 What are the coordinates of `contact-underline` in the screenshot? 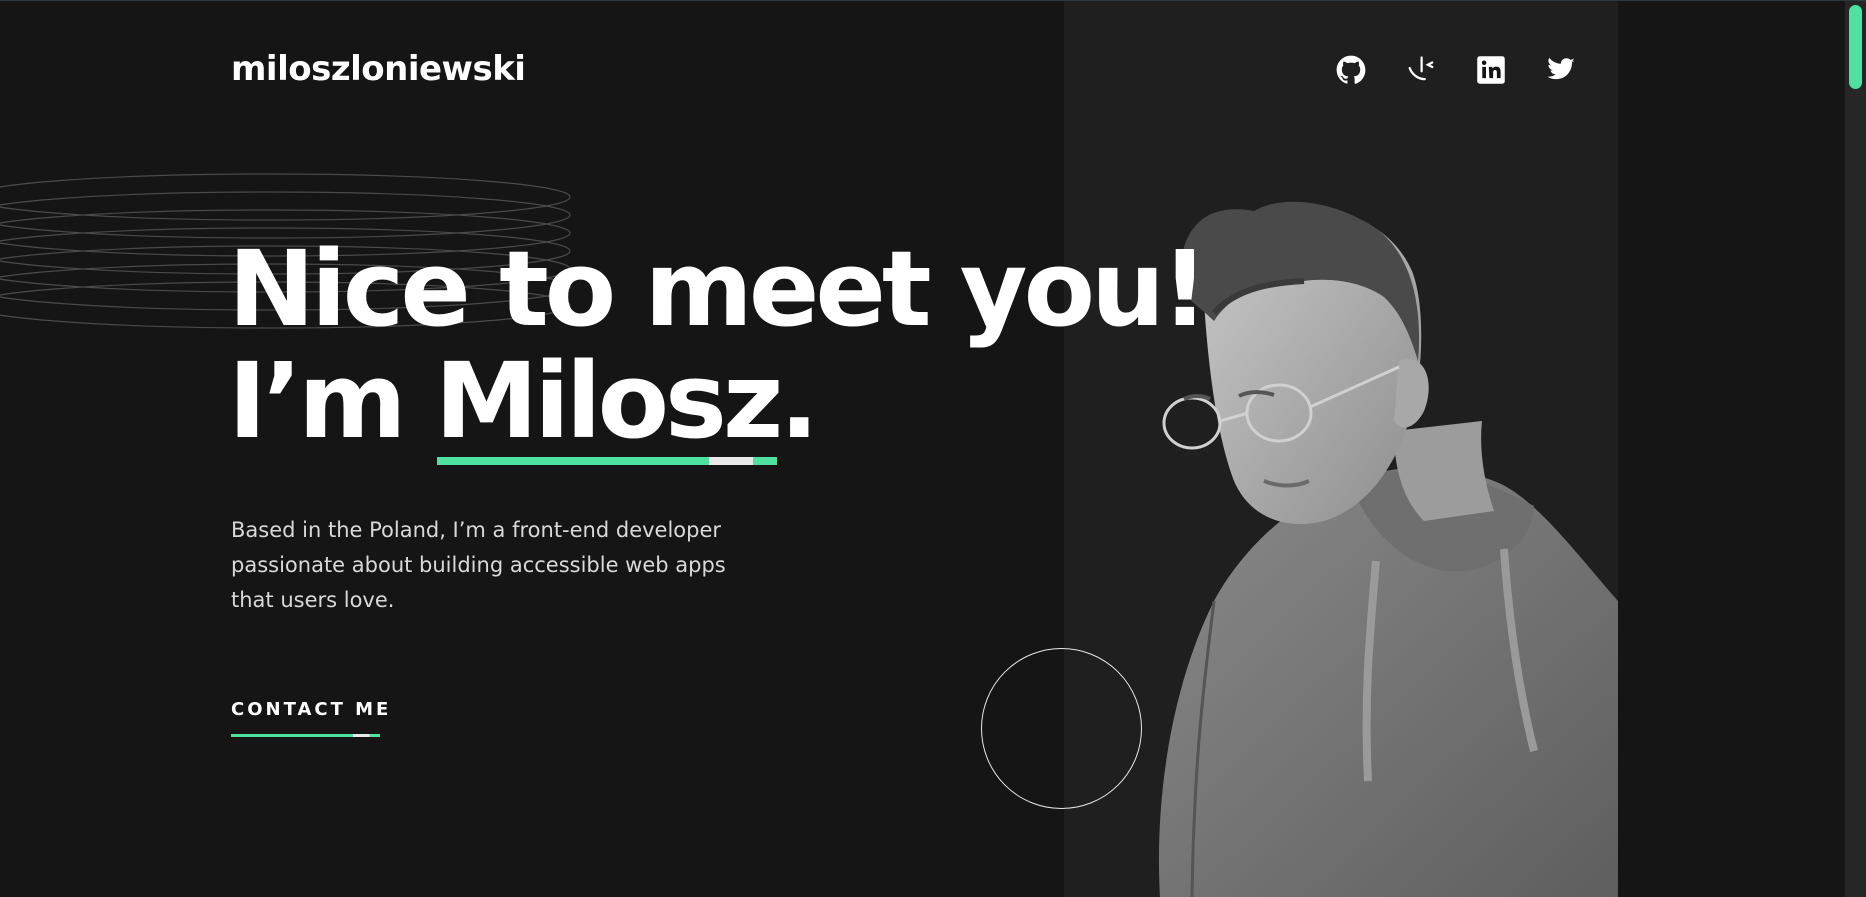 It's located at (305, 735).